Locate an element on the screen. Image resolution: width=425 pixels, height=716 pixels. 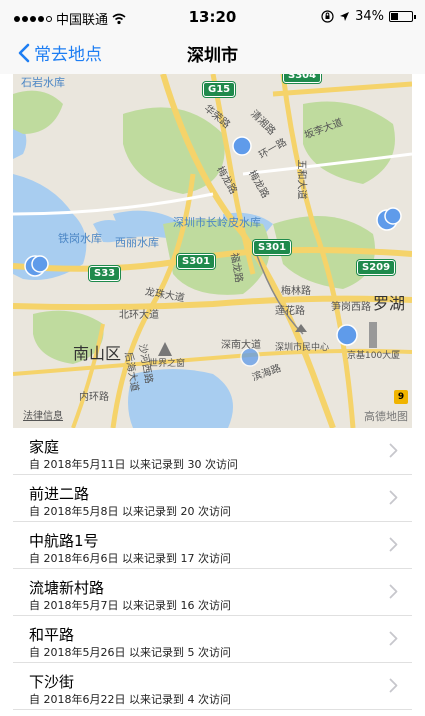
place-visit-detail: 自 2018年5月11日 以来记录到 30 次访问 is located at coordinates (133, 464).